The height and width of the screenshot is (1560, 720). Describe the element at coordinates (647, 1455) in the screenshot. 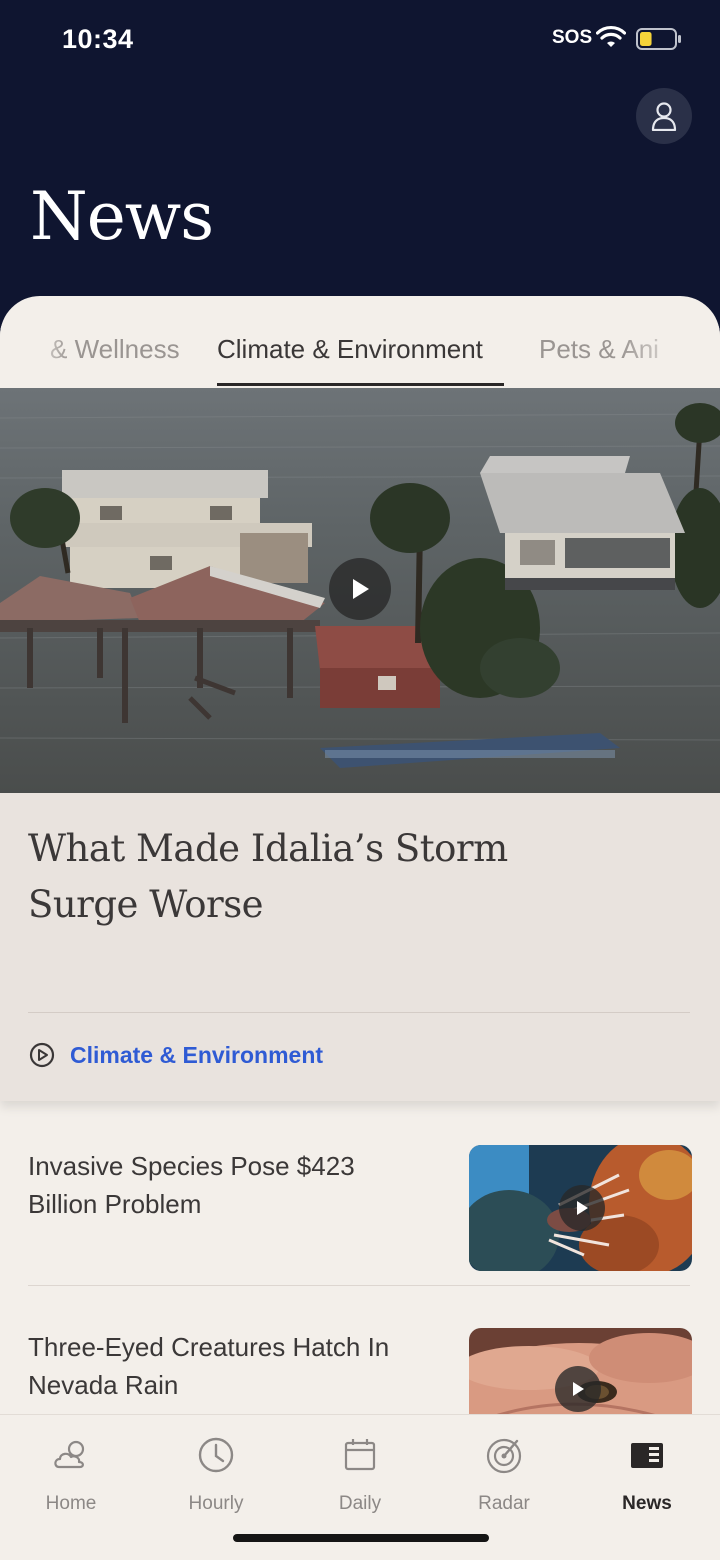

I see `news-icon` at that location.